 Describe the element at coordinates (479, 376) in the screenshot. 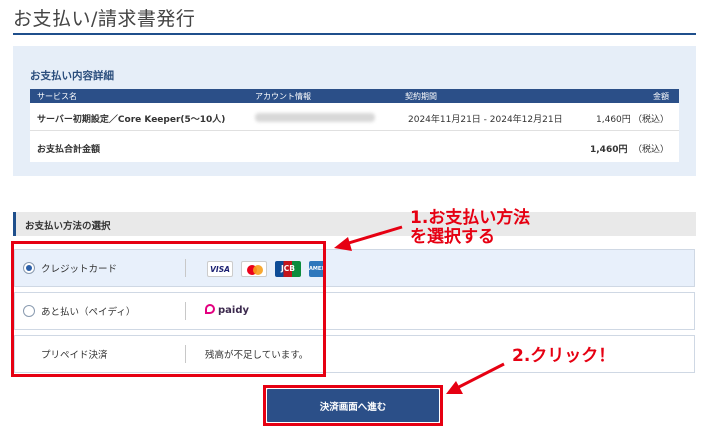

I see `arrow-step2-line` at that location.